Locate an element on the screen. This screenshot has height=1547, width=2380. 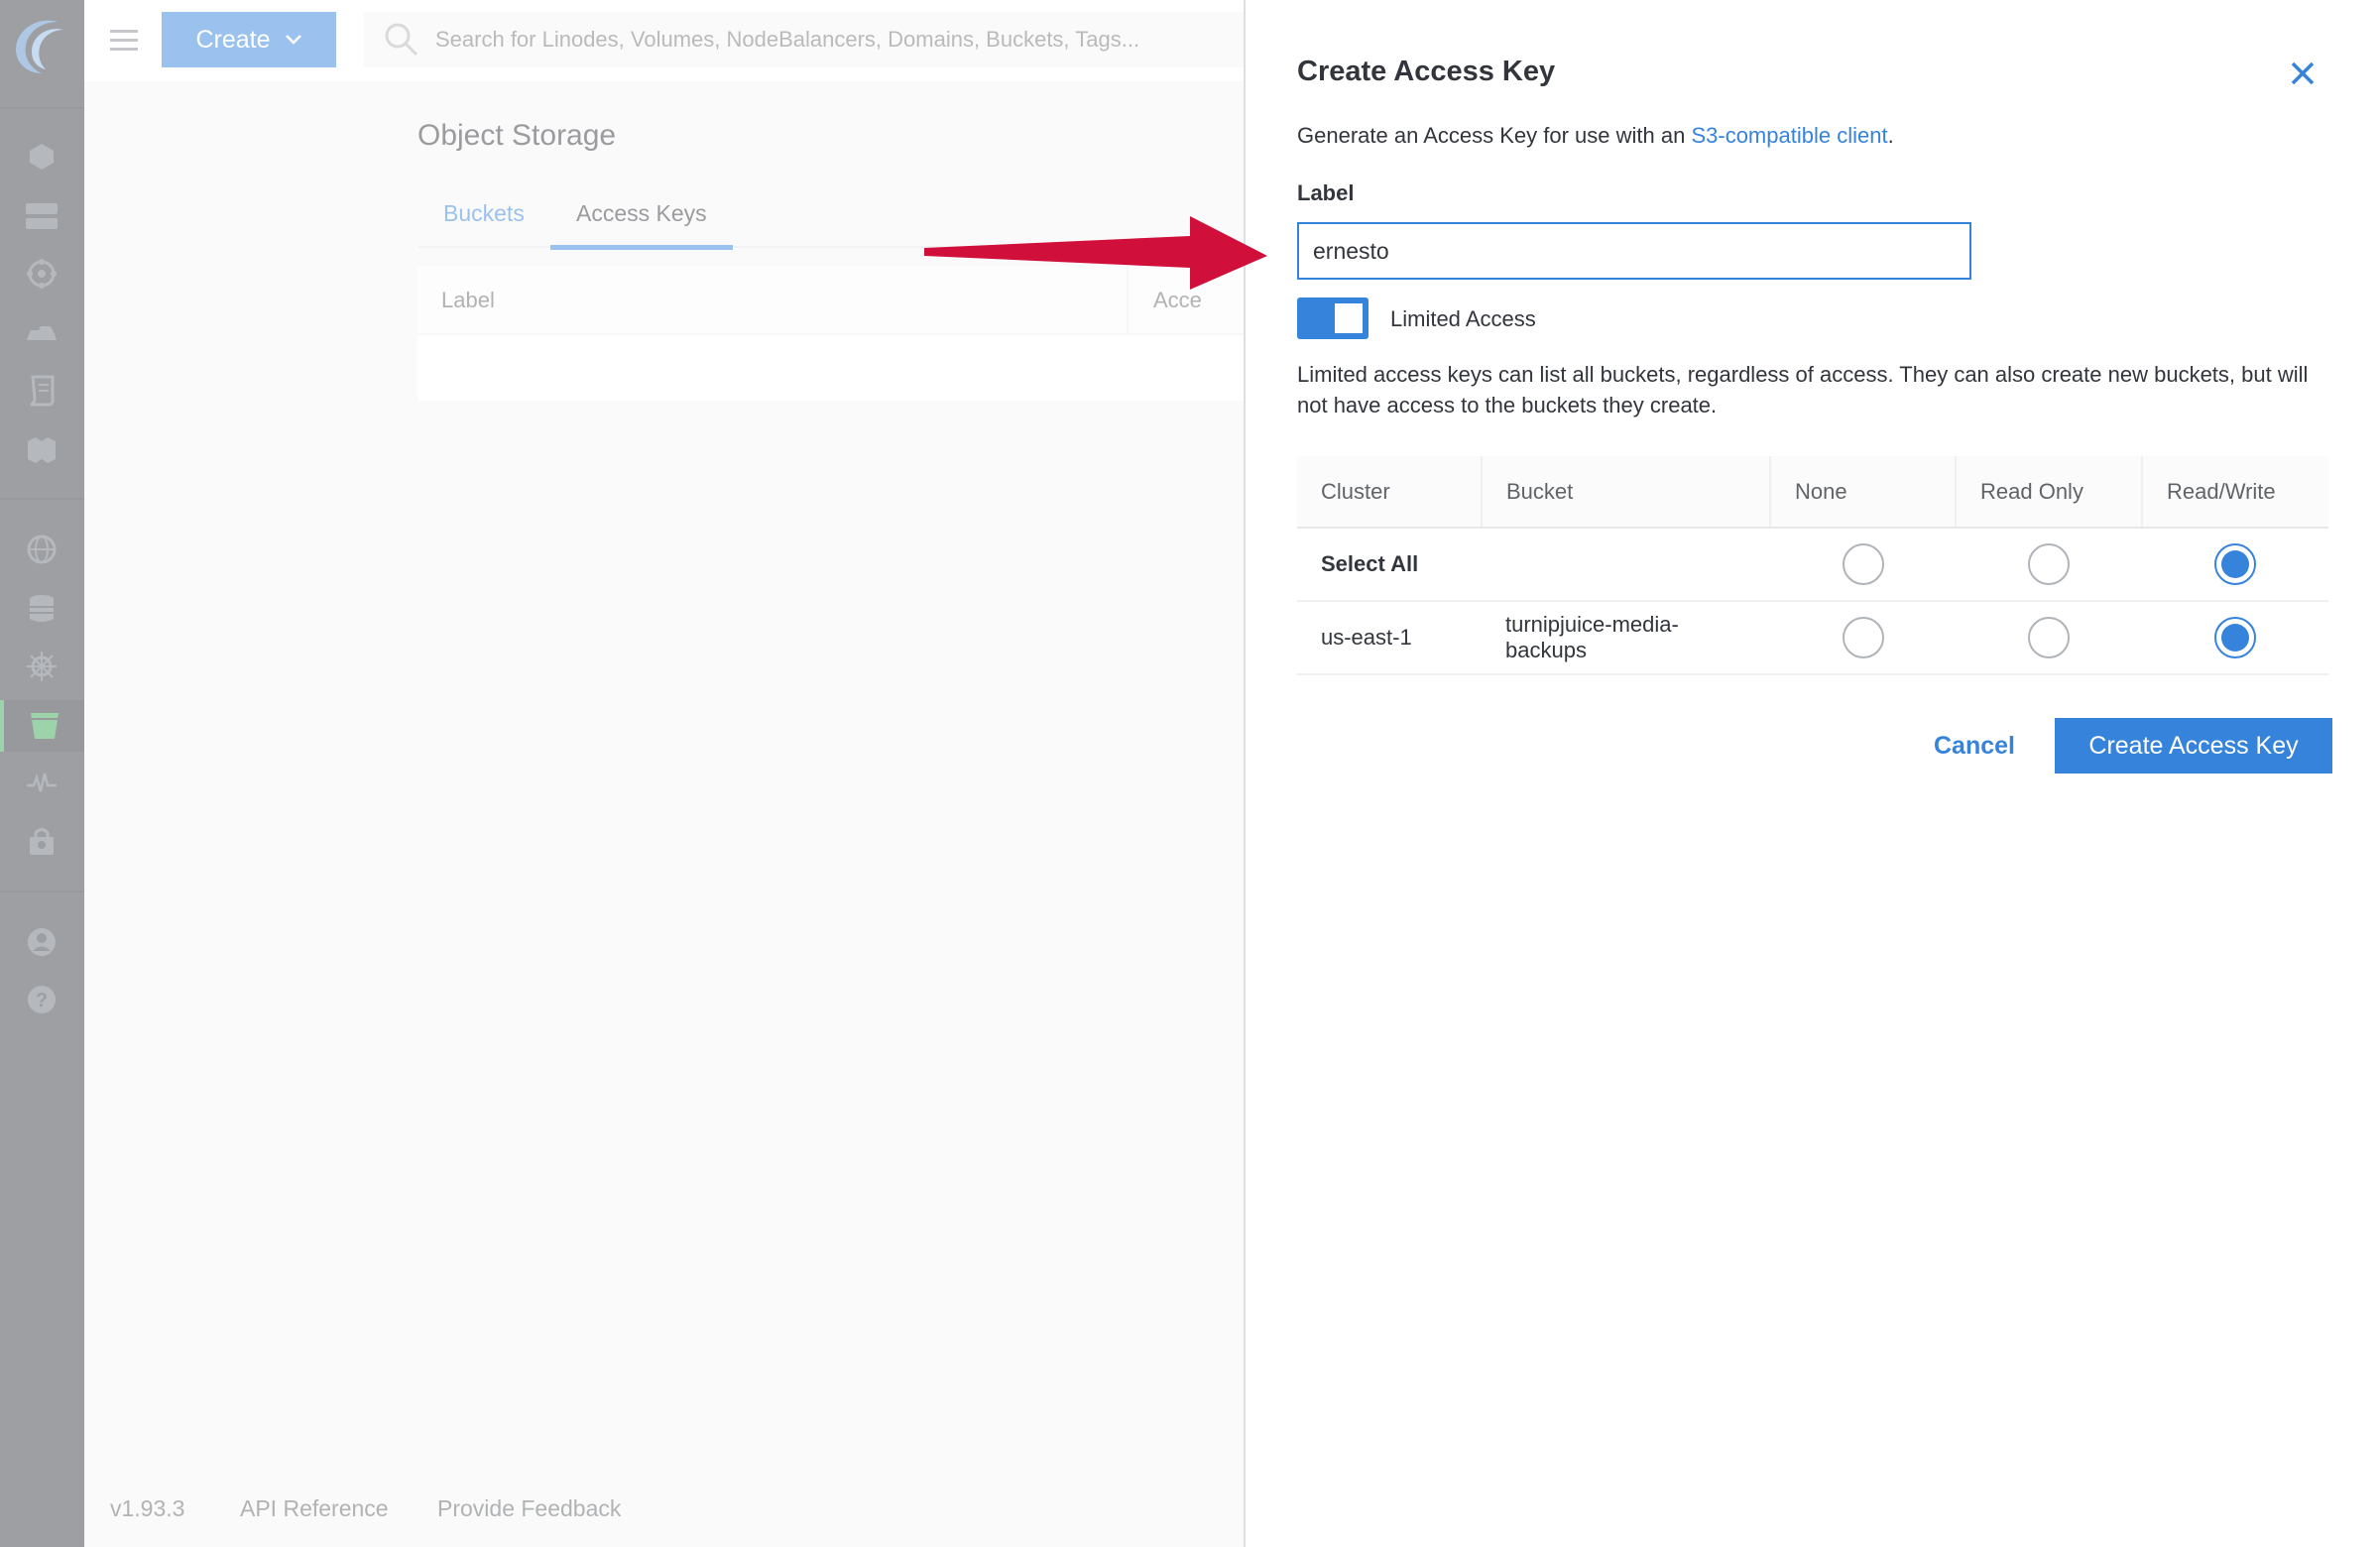
read-write-cell is located at coordinates (2235, 638).